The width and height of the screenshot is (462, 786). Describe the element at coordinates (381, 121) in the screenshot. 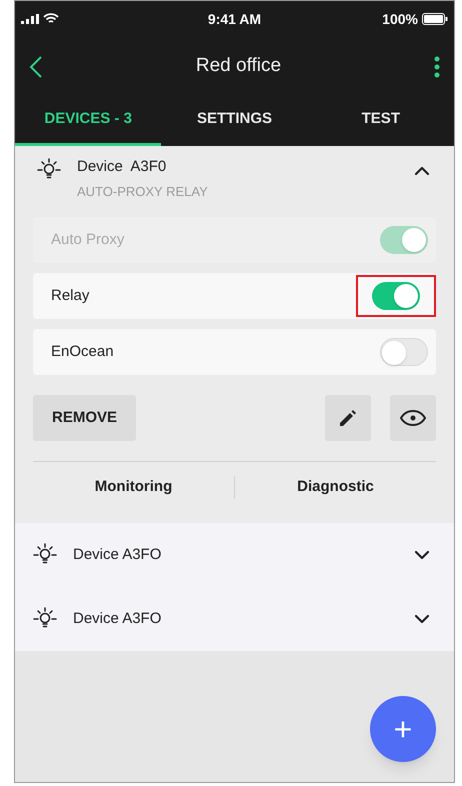

I see `tab: TEST` at that location.